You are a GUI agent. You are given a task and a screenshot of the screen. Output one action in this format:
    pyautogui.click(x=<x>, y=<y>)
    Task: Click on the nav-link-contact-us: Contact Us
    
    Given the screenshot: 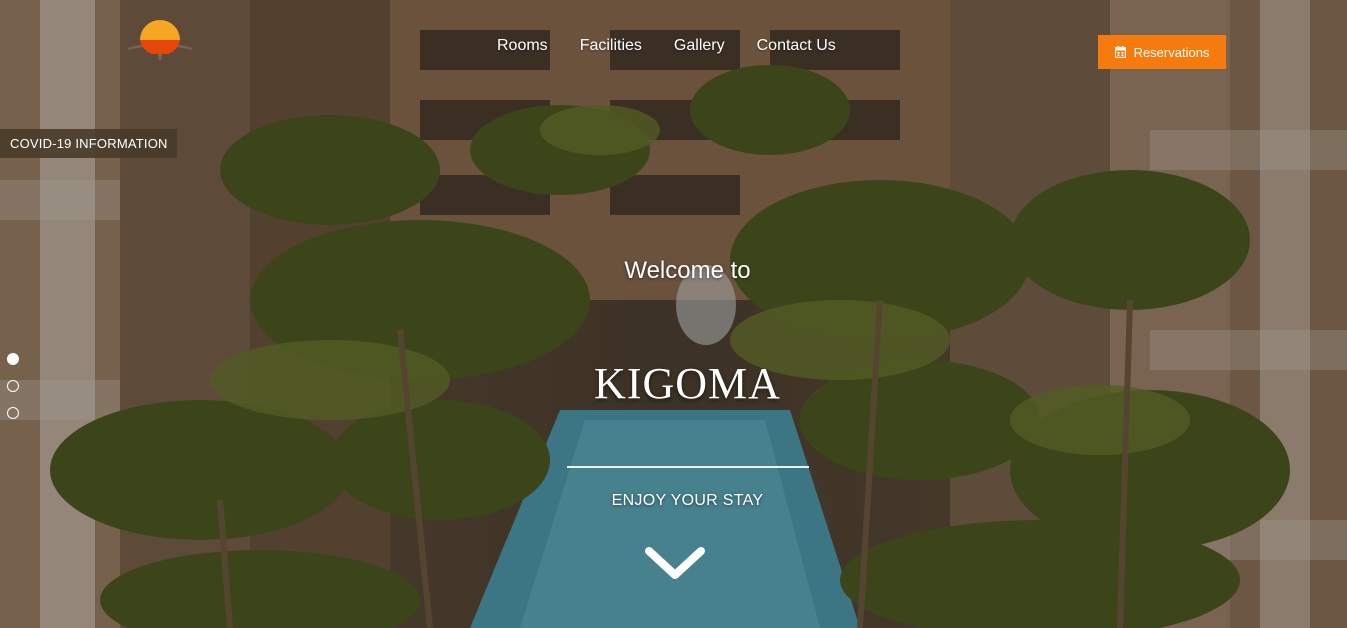 What is the action you would take?
    pyautogui.click(x=796, y=46)
    